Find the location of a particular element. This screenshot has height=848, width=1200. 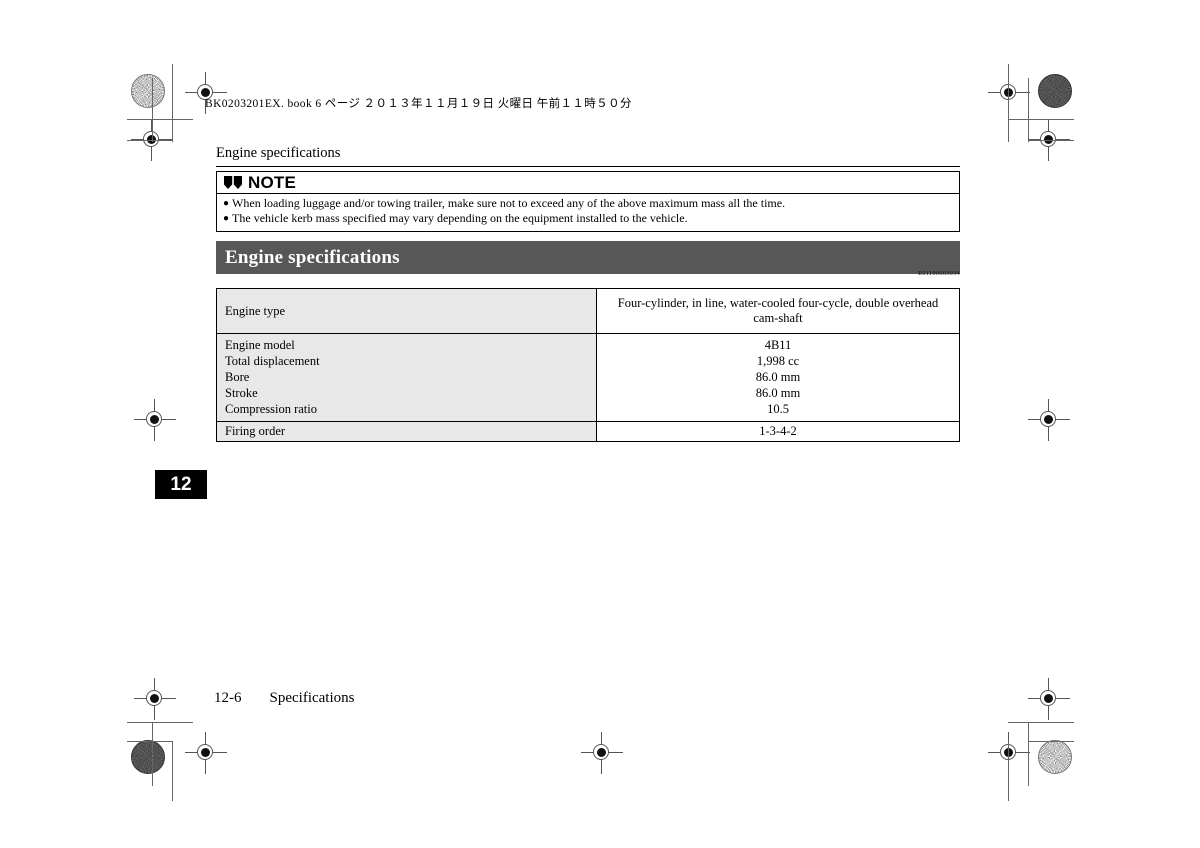

registration-crosshair-bottom-center is located at coordinates (602, 753).